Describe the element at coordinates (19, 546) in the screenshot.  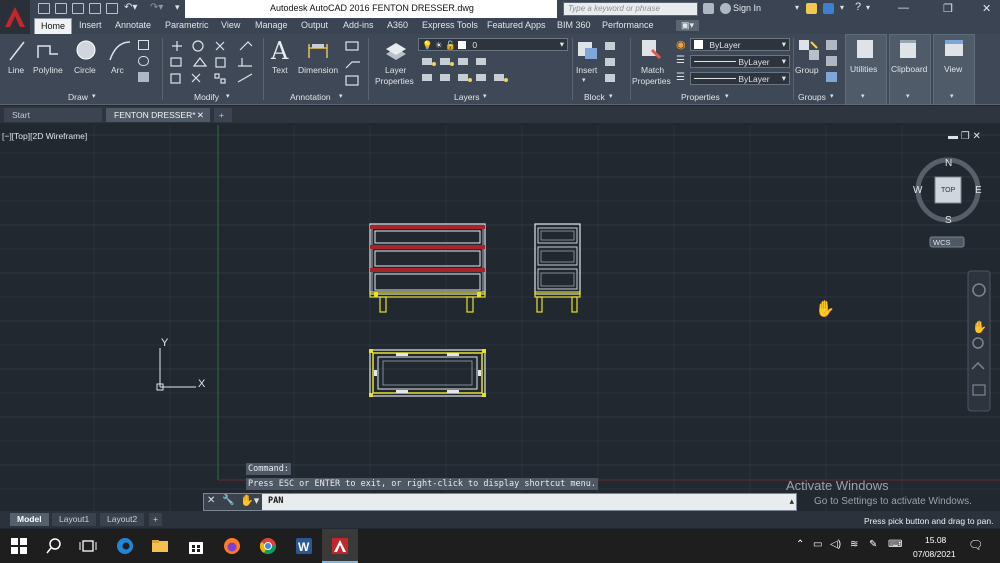
I see `windows-start-icon` at that location.